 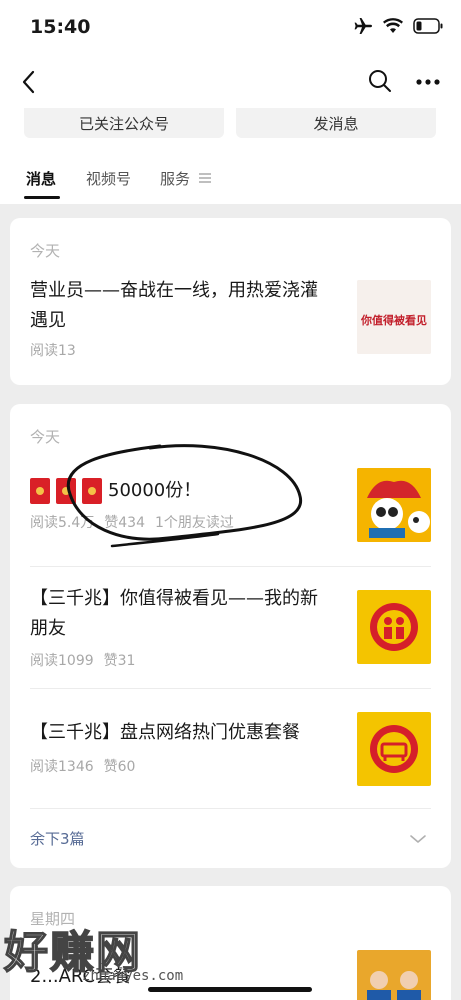 What do you see at coordinates (184, 496) in the screenshot?
I see `handwritten-circle-annotation` at bounding box center [184, 496].